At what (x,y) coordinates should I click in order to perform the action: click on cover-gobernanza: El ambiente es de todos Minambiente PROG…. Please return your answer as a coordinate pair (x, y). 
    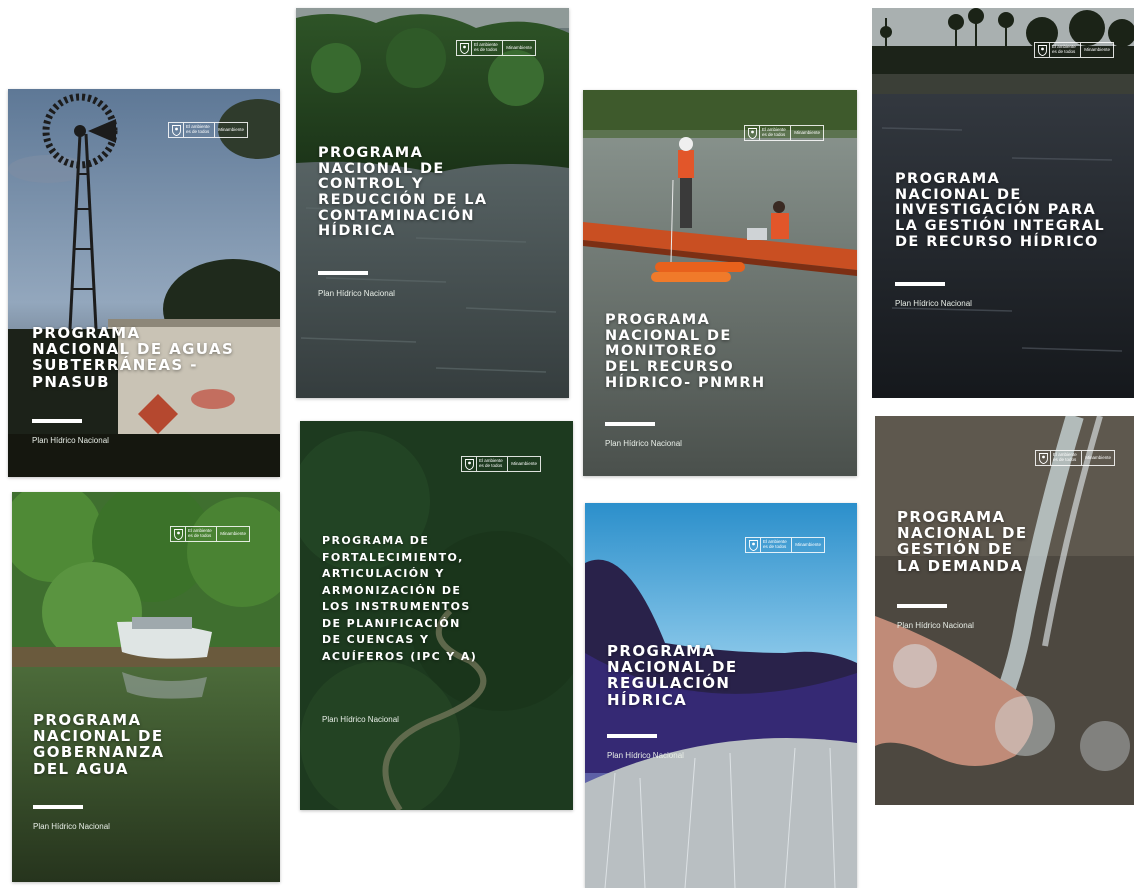
    Looking at the image, I should click on (146, 687).